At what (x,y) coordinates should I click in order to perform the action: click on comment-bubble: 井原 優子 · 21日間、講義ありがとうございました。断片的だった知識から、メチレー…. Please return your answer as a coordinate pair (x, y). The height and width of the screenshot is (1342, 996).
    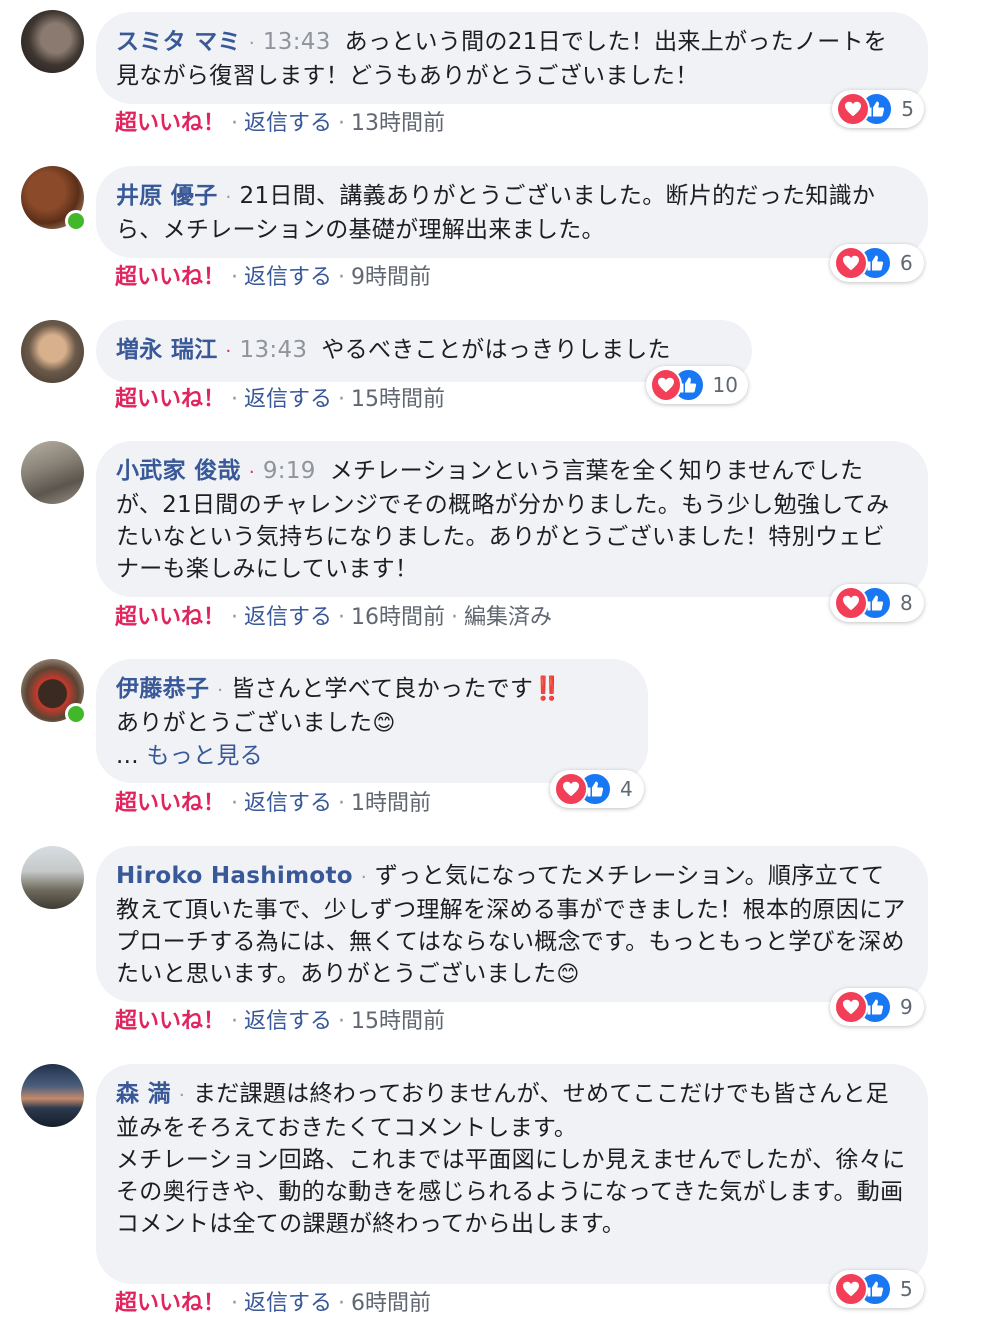
    Looking at the image, I should click on (512, 212).